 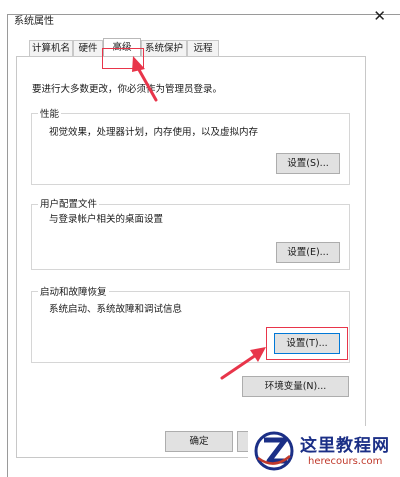 I want to click on watermark: 这里教程网 herecours.com, so click(x=324, y=451).